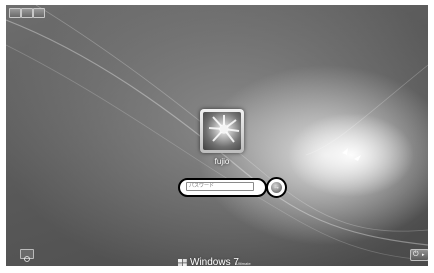  Describe the element at coordinates (416, 254) in the screenshot. I see `power-icon: ⏻` at that location.